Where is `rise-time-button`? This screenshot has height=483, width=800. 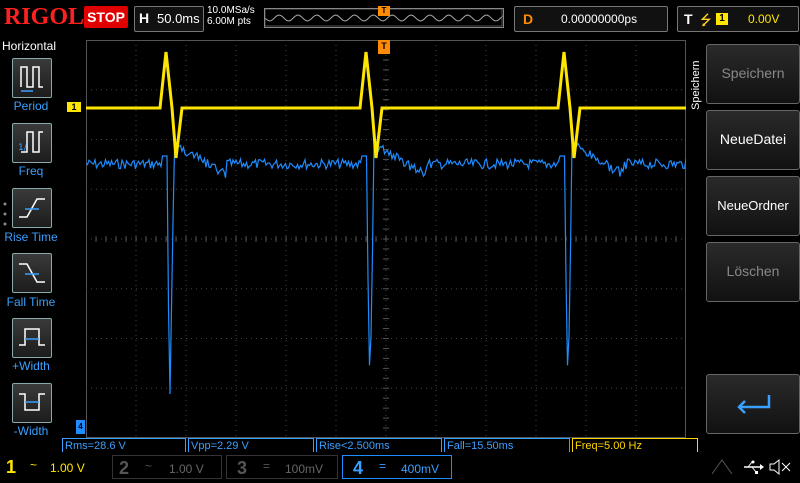
rise-time-button is located at coordinates (32, 208).